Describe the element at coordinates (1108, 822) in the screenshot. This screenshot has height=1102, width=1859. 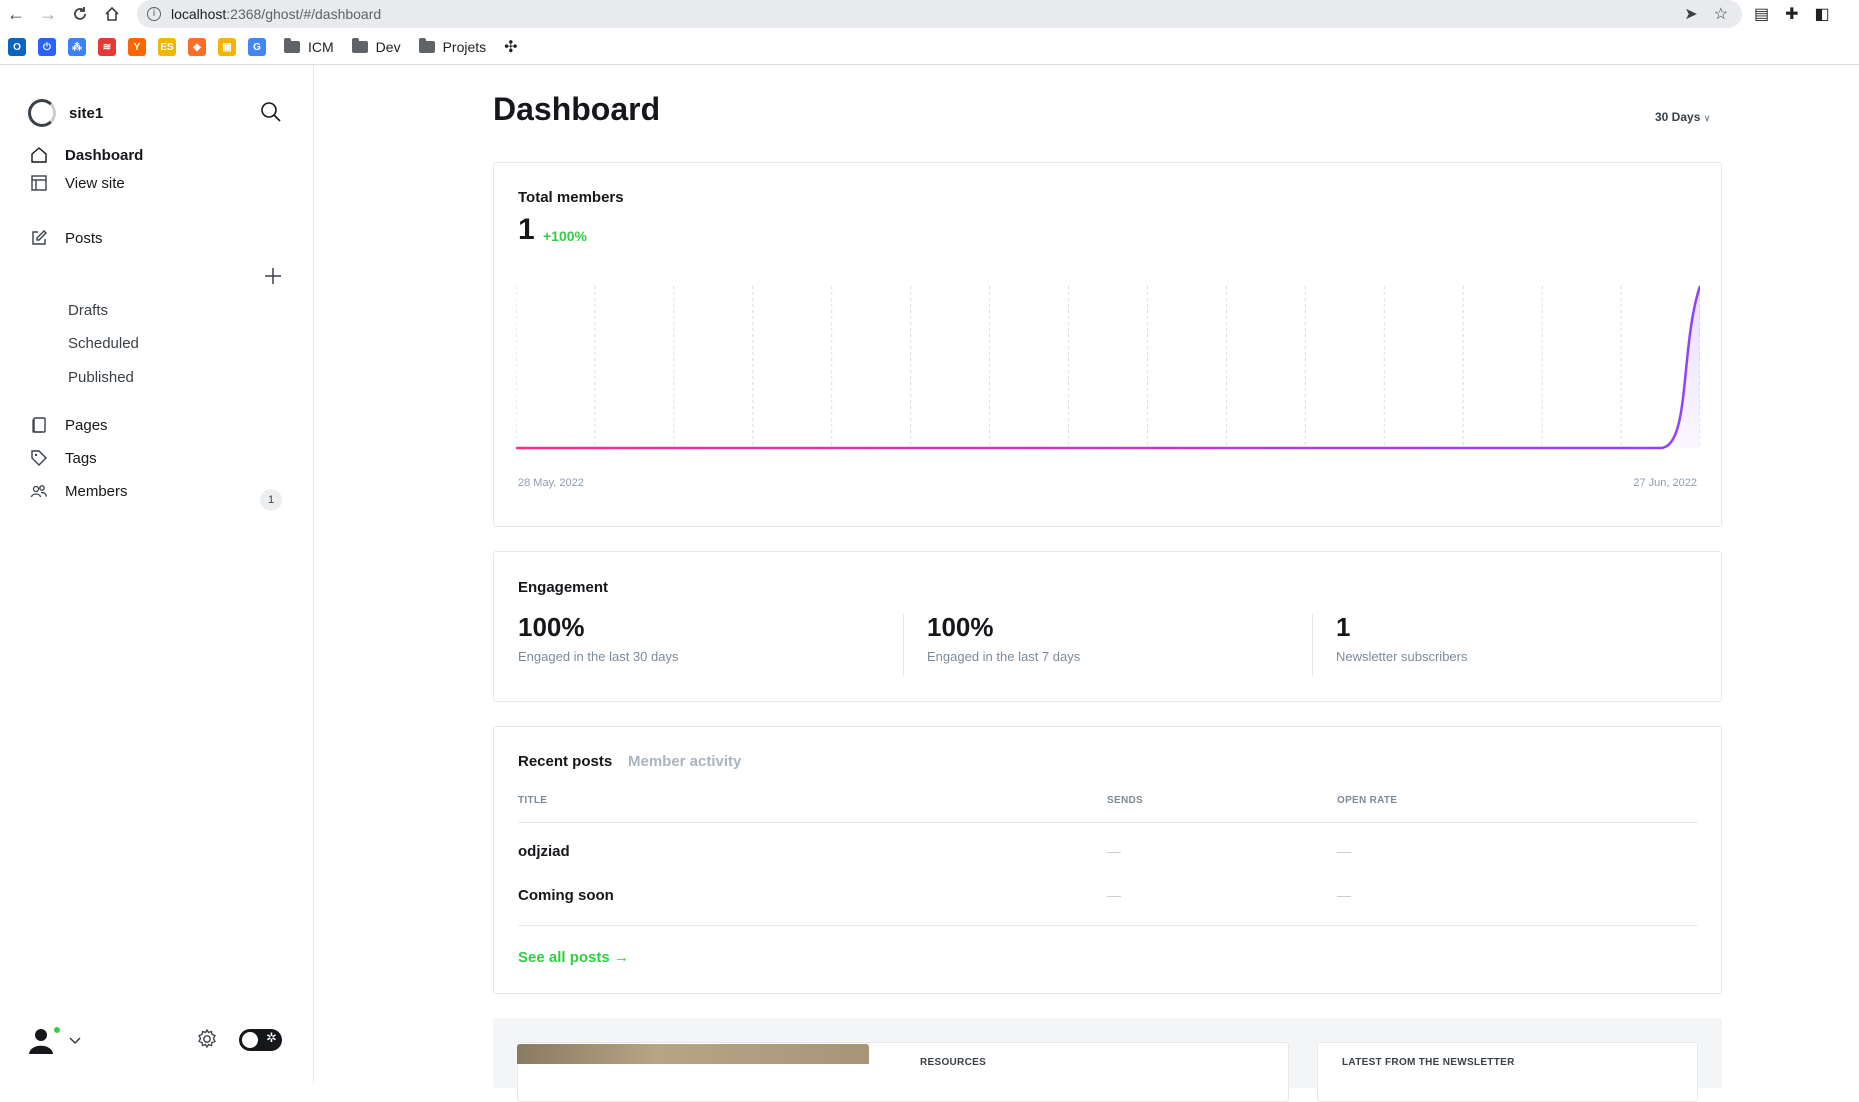
I see `table-divider` at that location.